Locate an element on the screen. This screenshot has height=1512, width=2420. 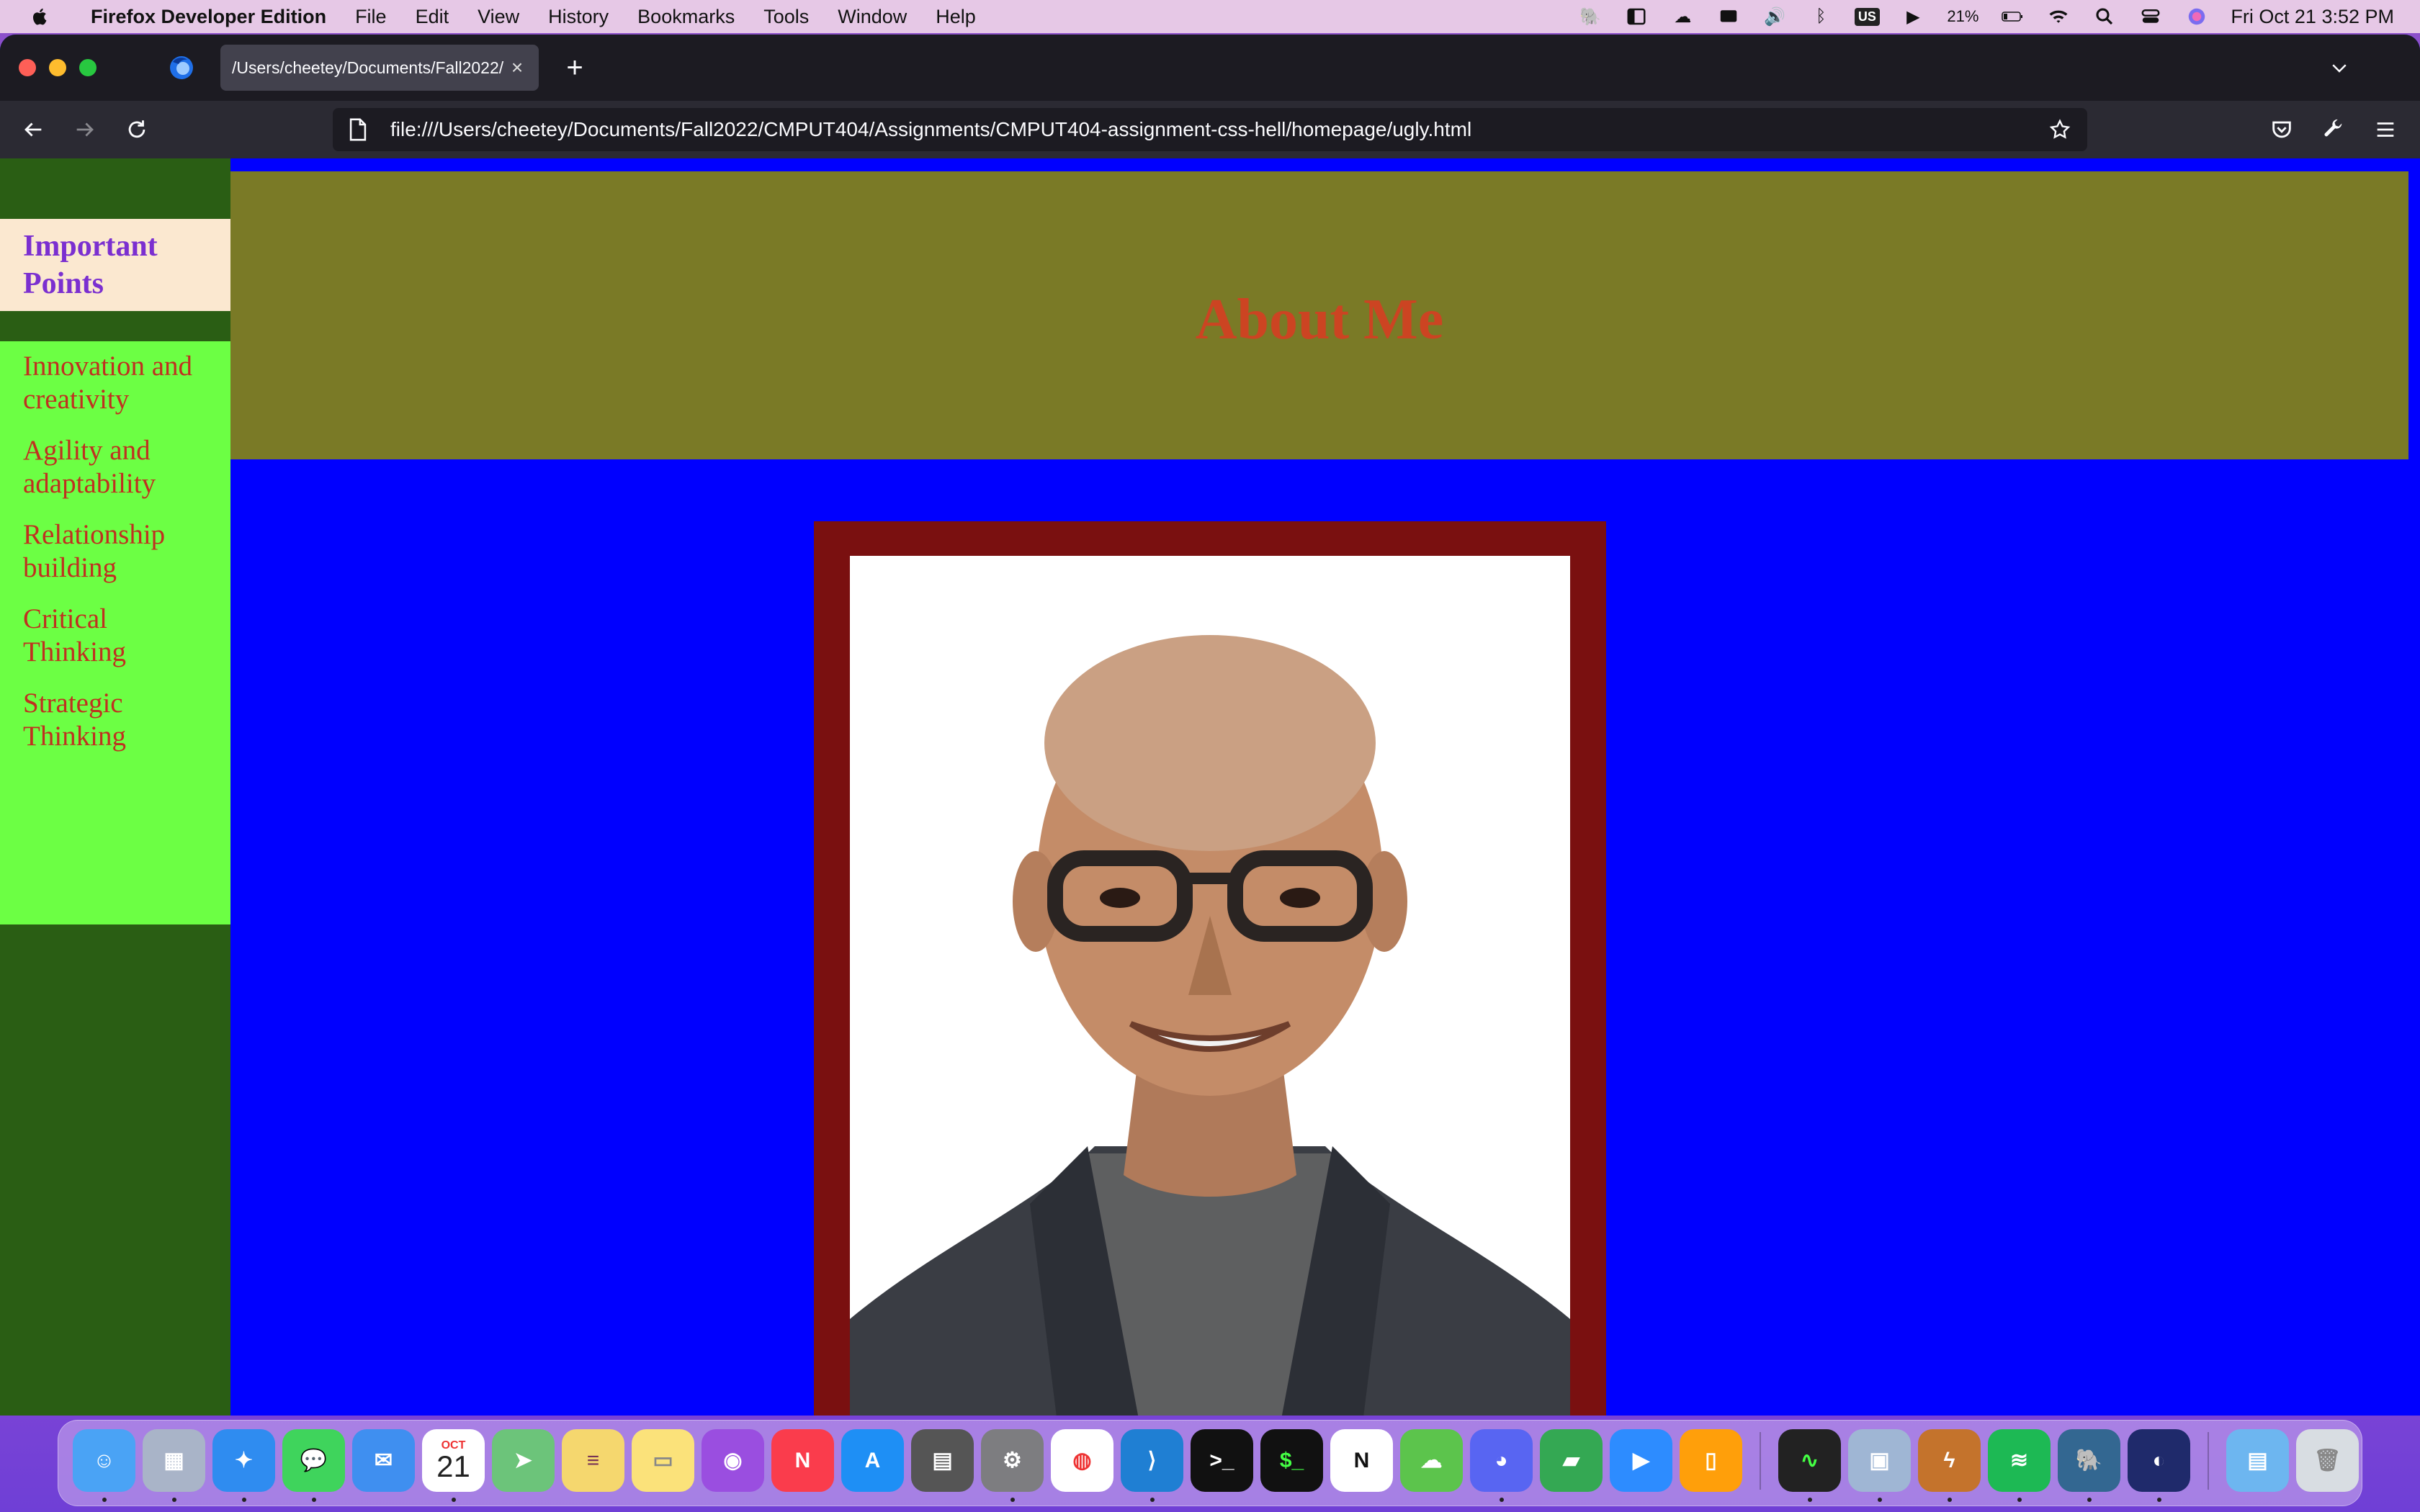
tab-bar: /Users/cheetey/Documents/Fall2022/ × + is located at coordinates (1210, 68).